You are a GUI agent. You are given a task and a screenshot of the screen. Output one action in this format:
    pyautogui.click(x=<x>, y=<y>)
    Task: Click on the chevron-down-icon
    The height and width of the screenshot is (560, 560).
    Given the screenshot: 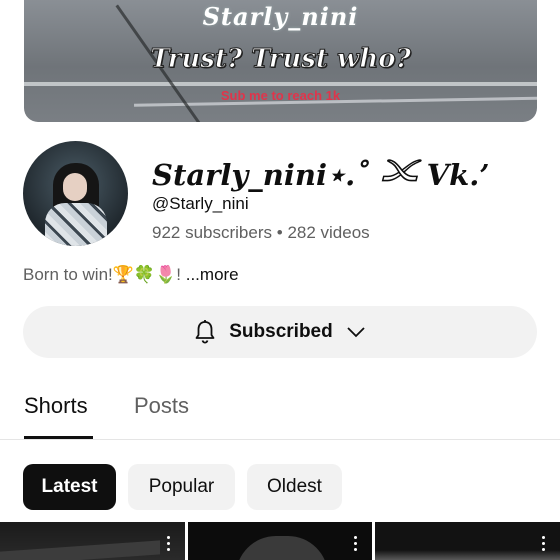 What is the action you would take?
    pyautogui.click(x=356, y=332)
    